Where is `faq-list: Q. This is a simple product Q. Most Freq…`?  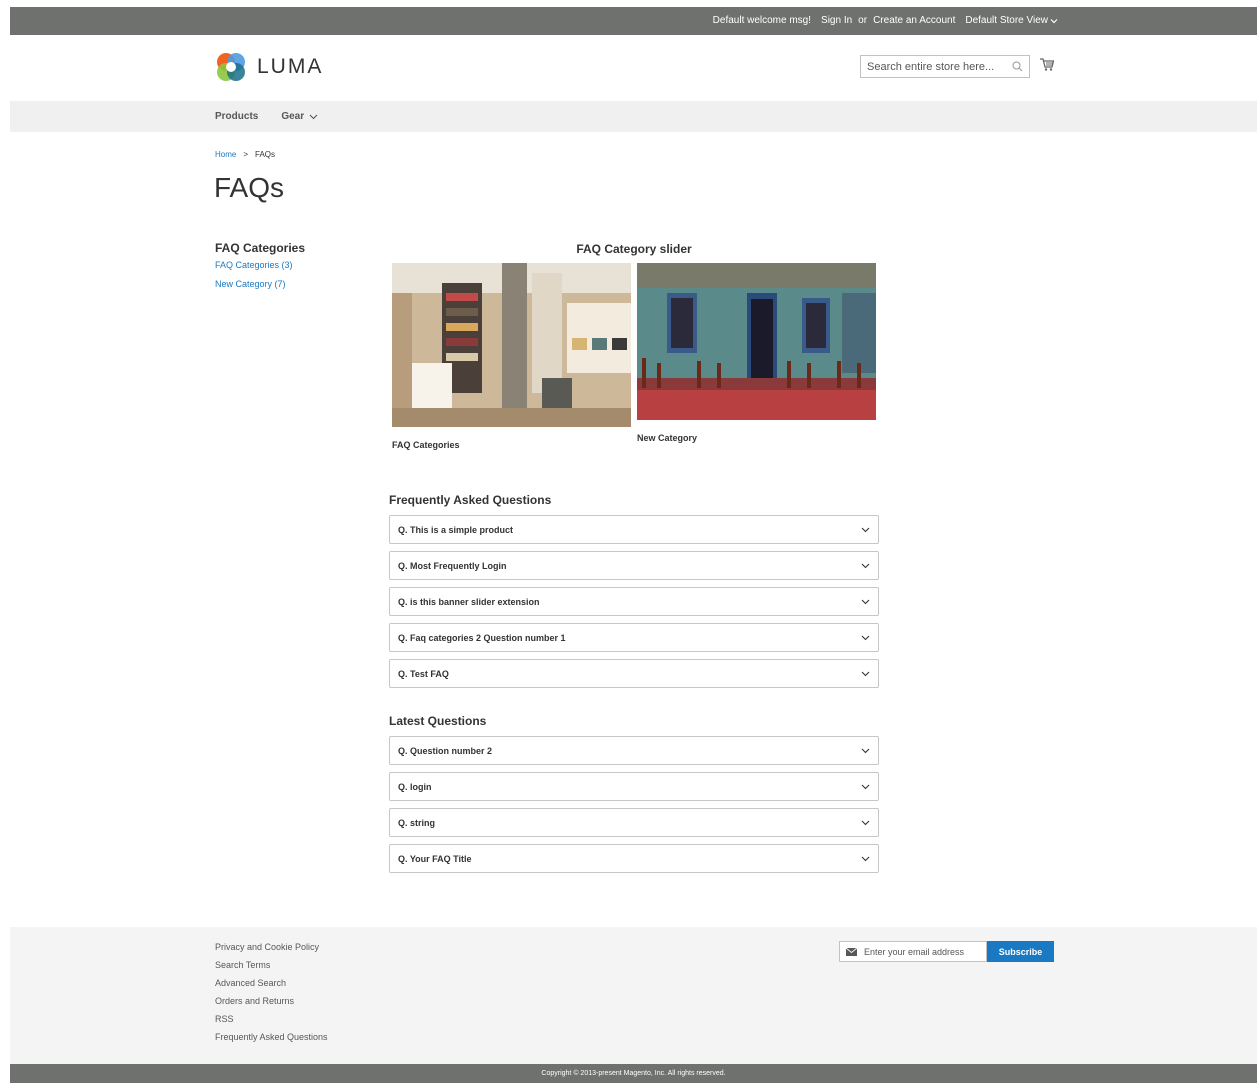 faq-list: Q. This is a simple product Q. Most Freq… is located at coordinates (634, 605).